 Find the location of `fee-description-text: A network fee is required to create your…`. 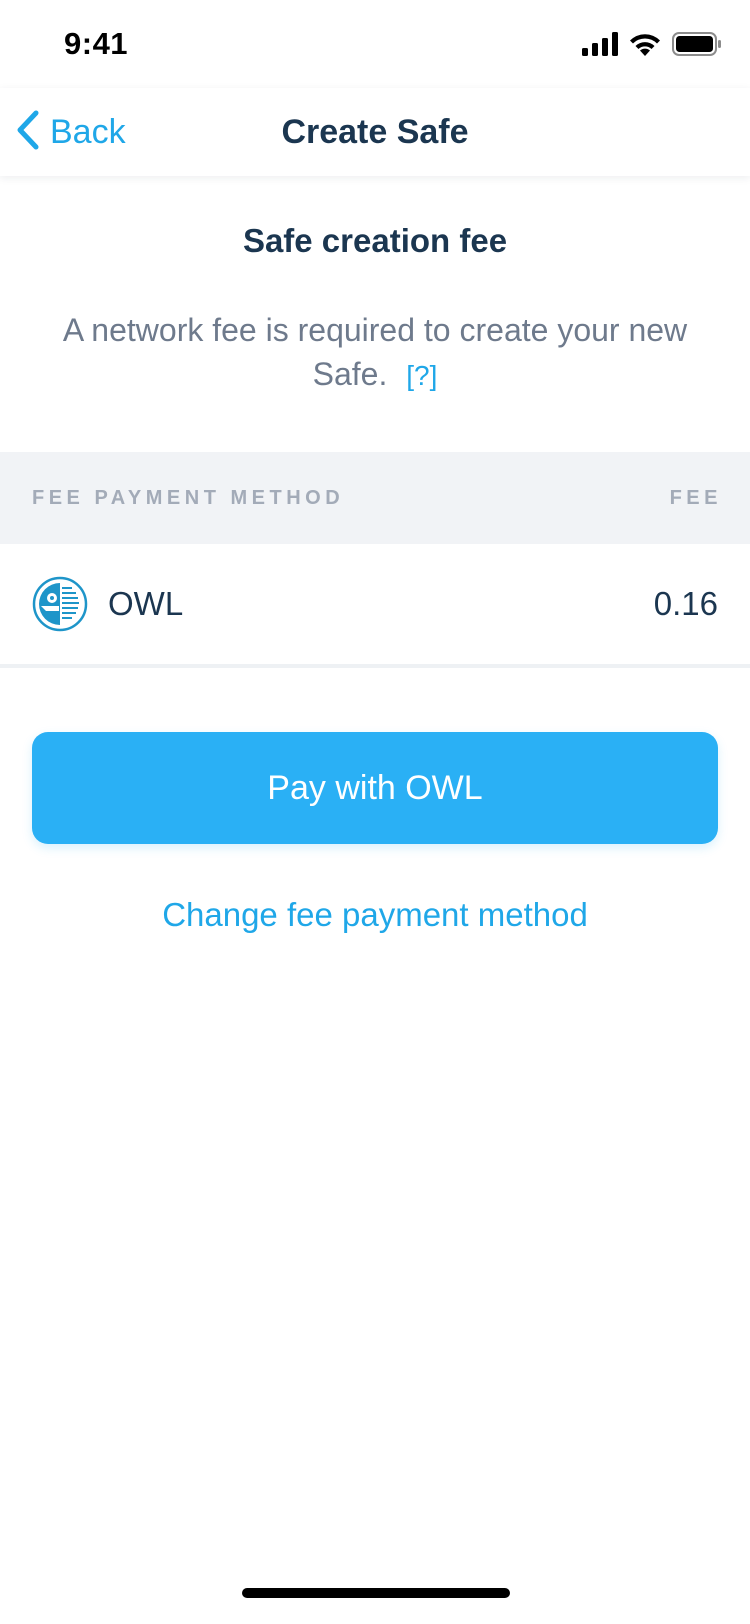

fee-description-text: A network fee is required to create your… is located at coordinates (375, 352).